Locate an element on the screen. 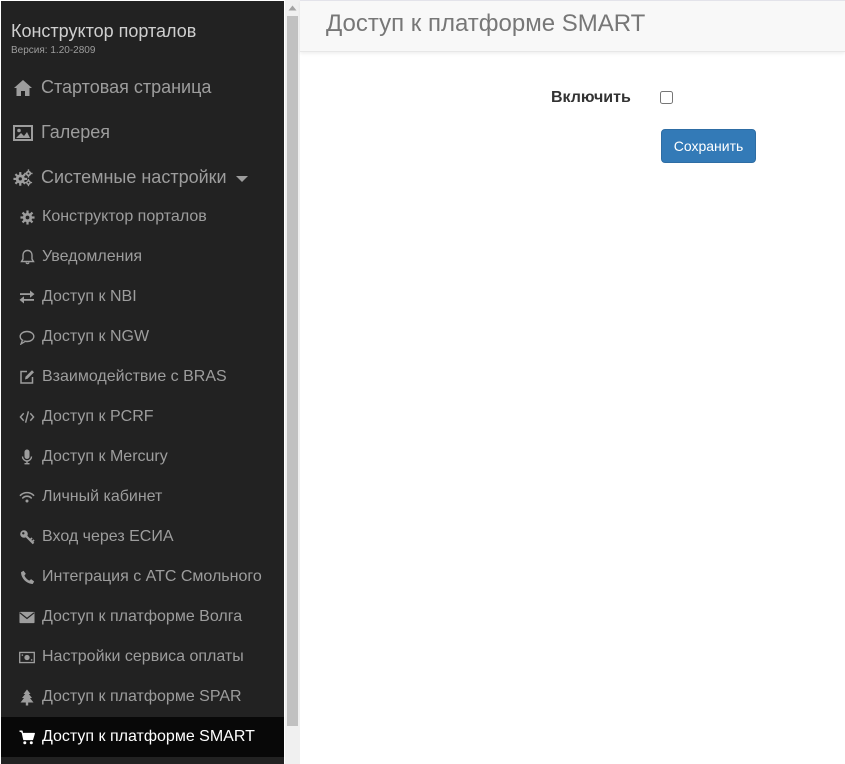 Image resolution: width=845 pixels, height=764 pixels. brand-title: Конструктор порталов is located at coordinates (104, 31).